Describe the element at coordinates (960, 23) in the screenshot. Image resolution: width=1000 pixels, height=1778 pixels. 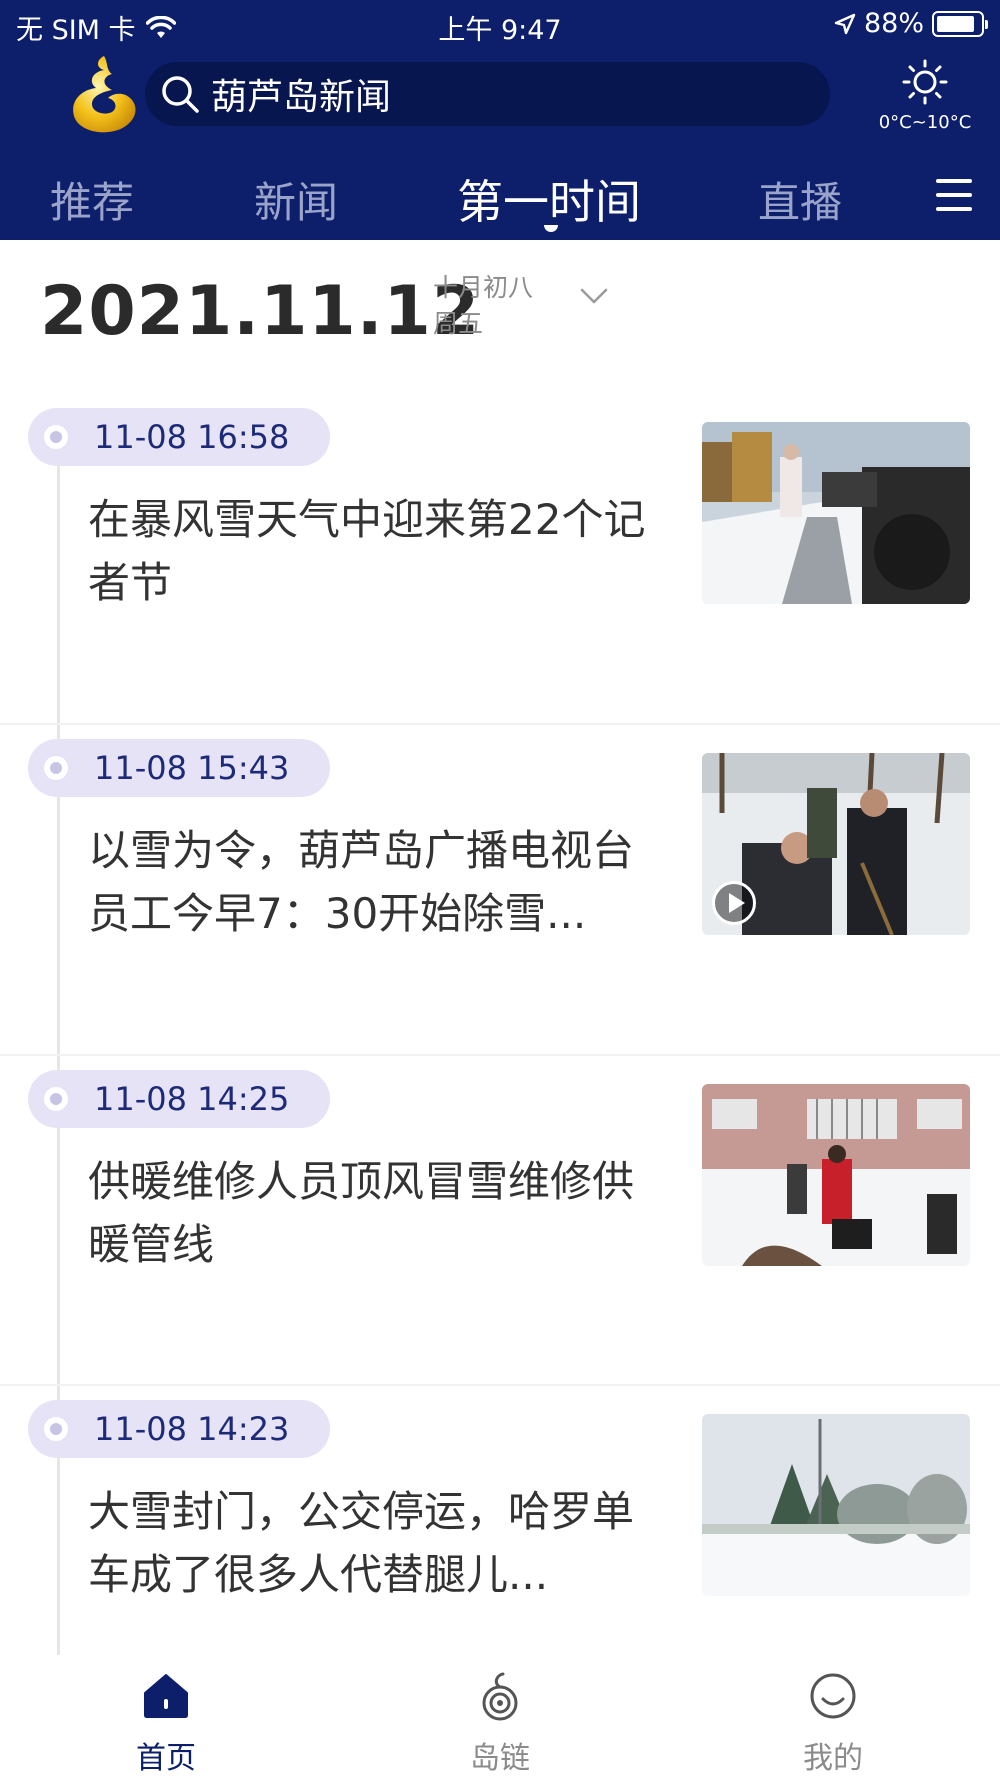
I see `battery-icon` at that location.